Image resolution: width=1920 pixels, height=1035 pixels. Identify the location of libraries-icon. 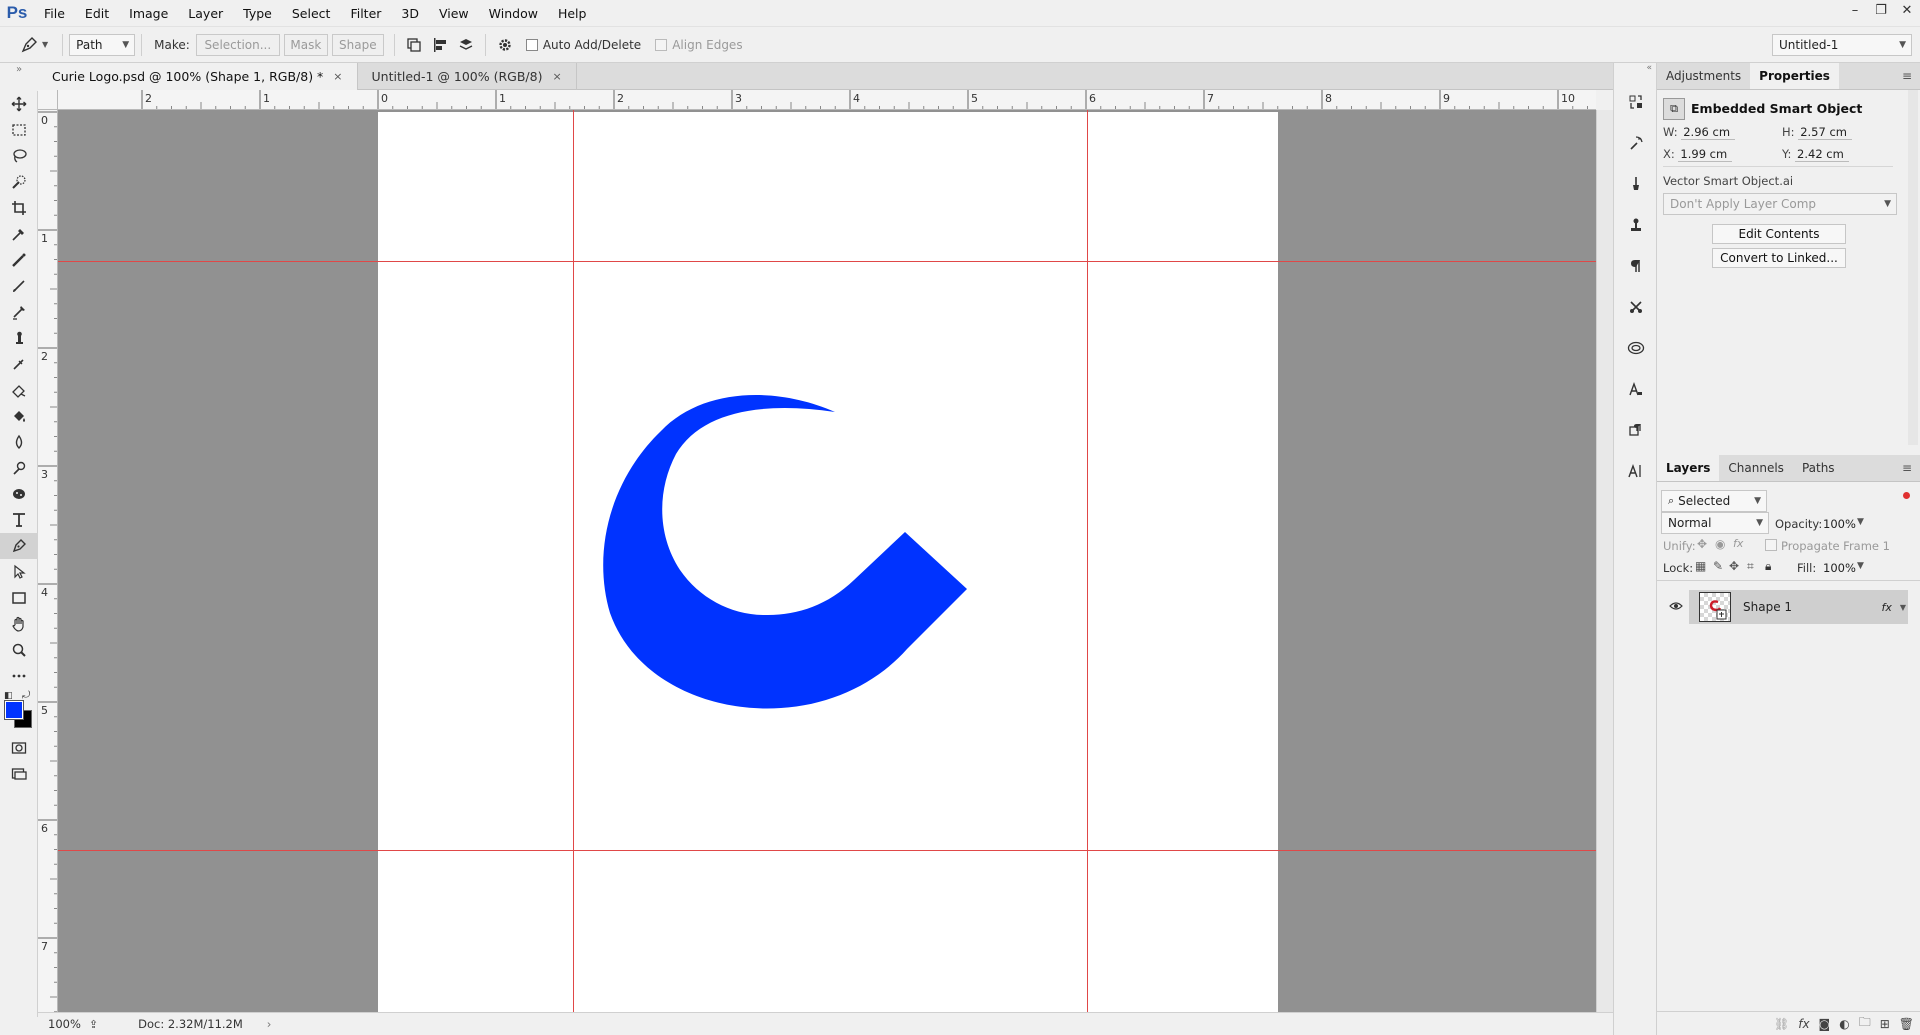
(1636, 347).